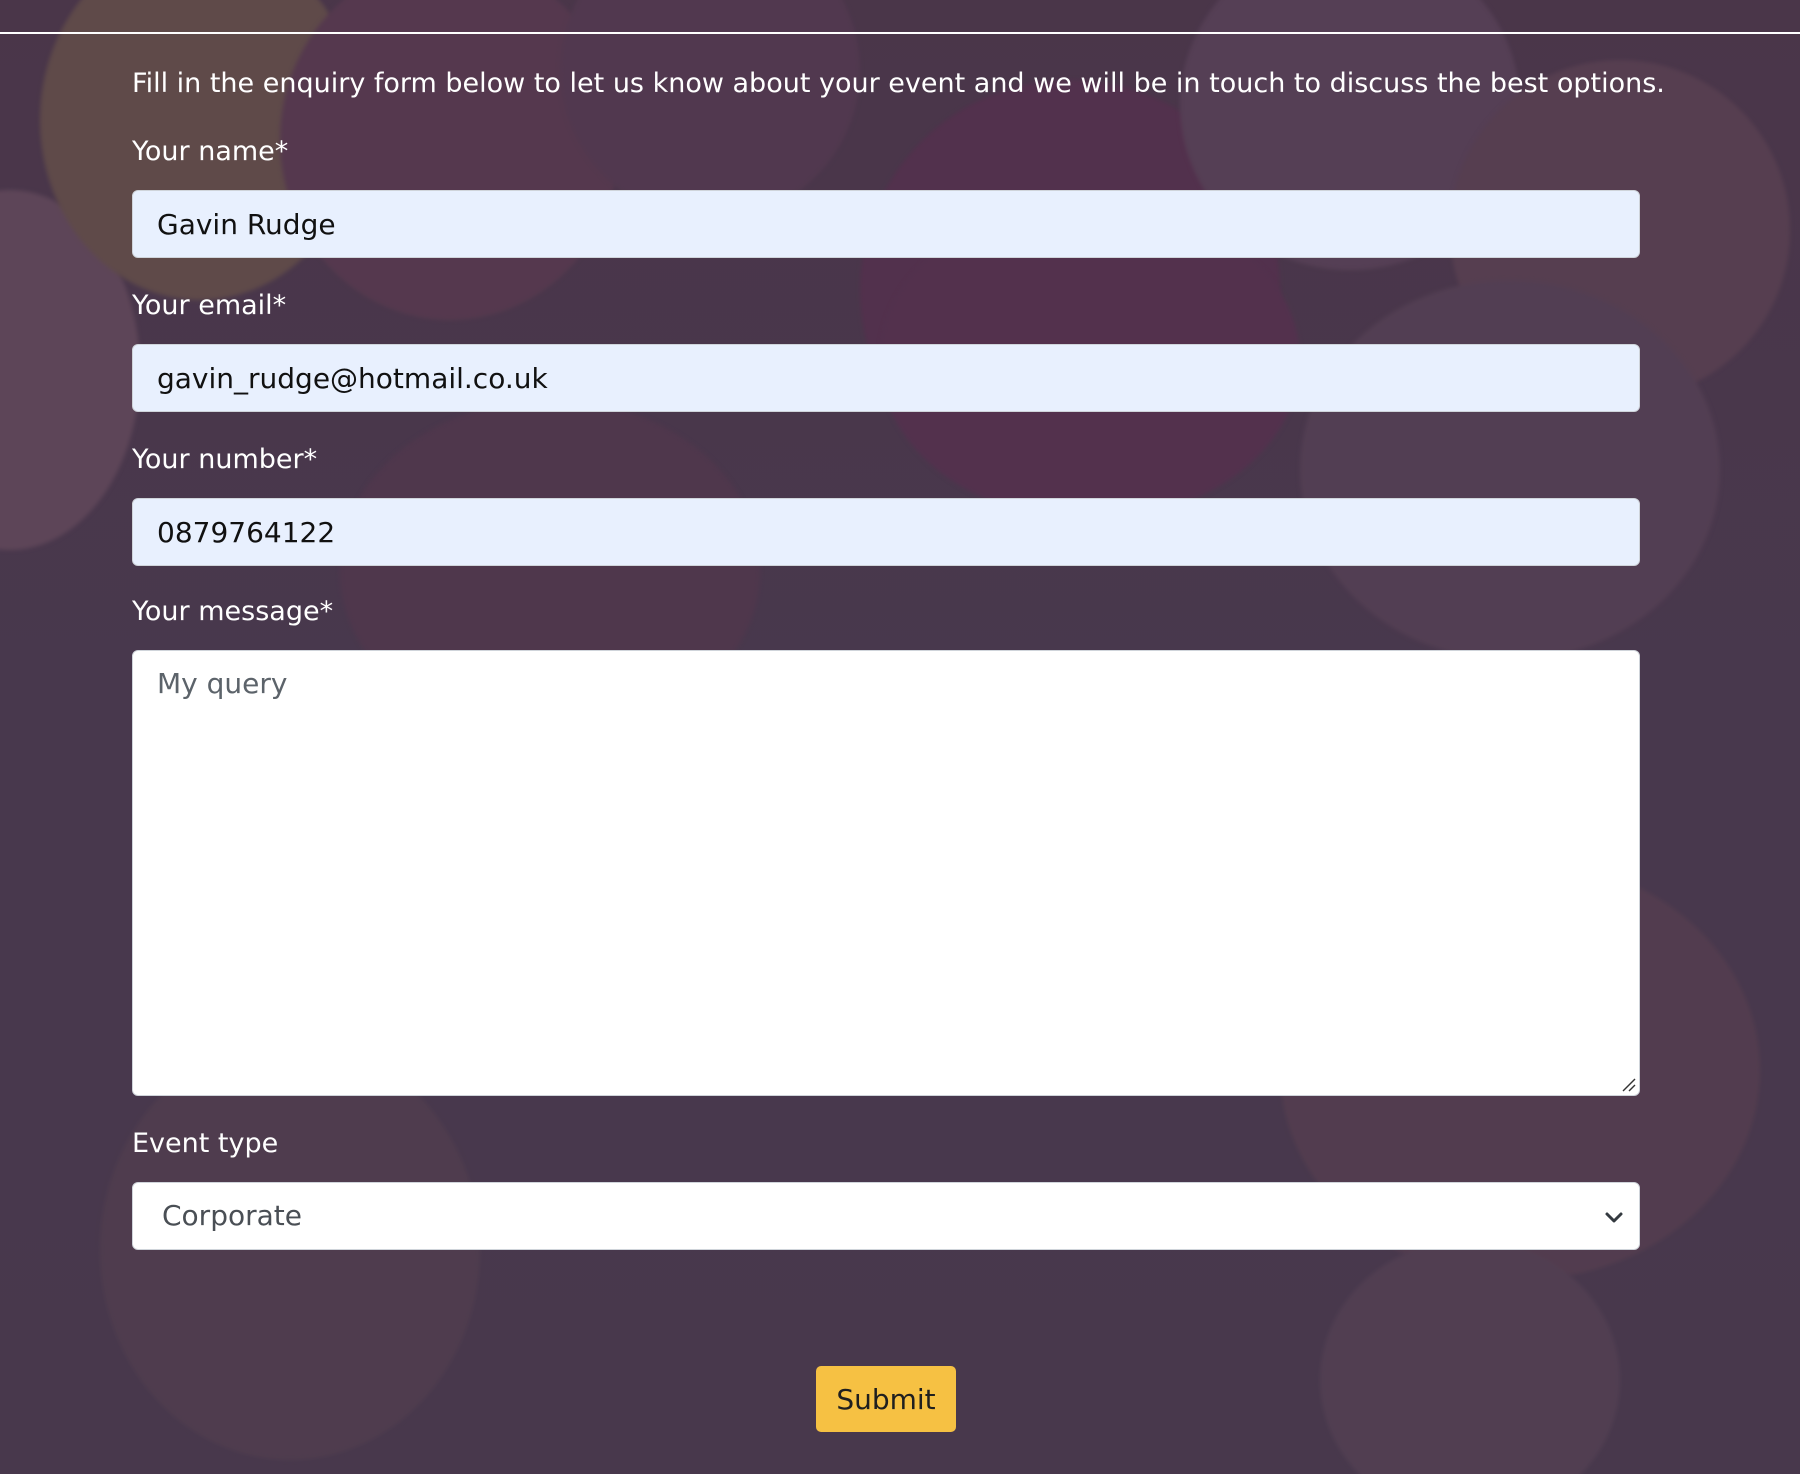 The image size is (1800, 1474). Describe the element at coordinates (886, 224) in the screenshot. I see `name-input` at that location.